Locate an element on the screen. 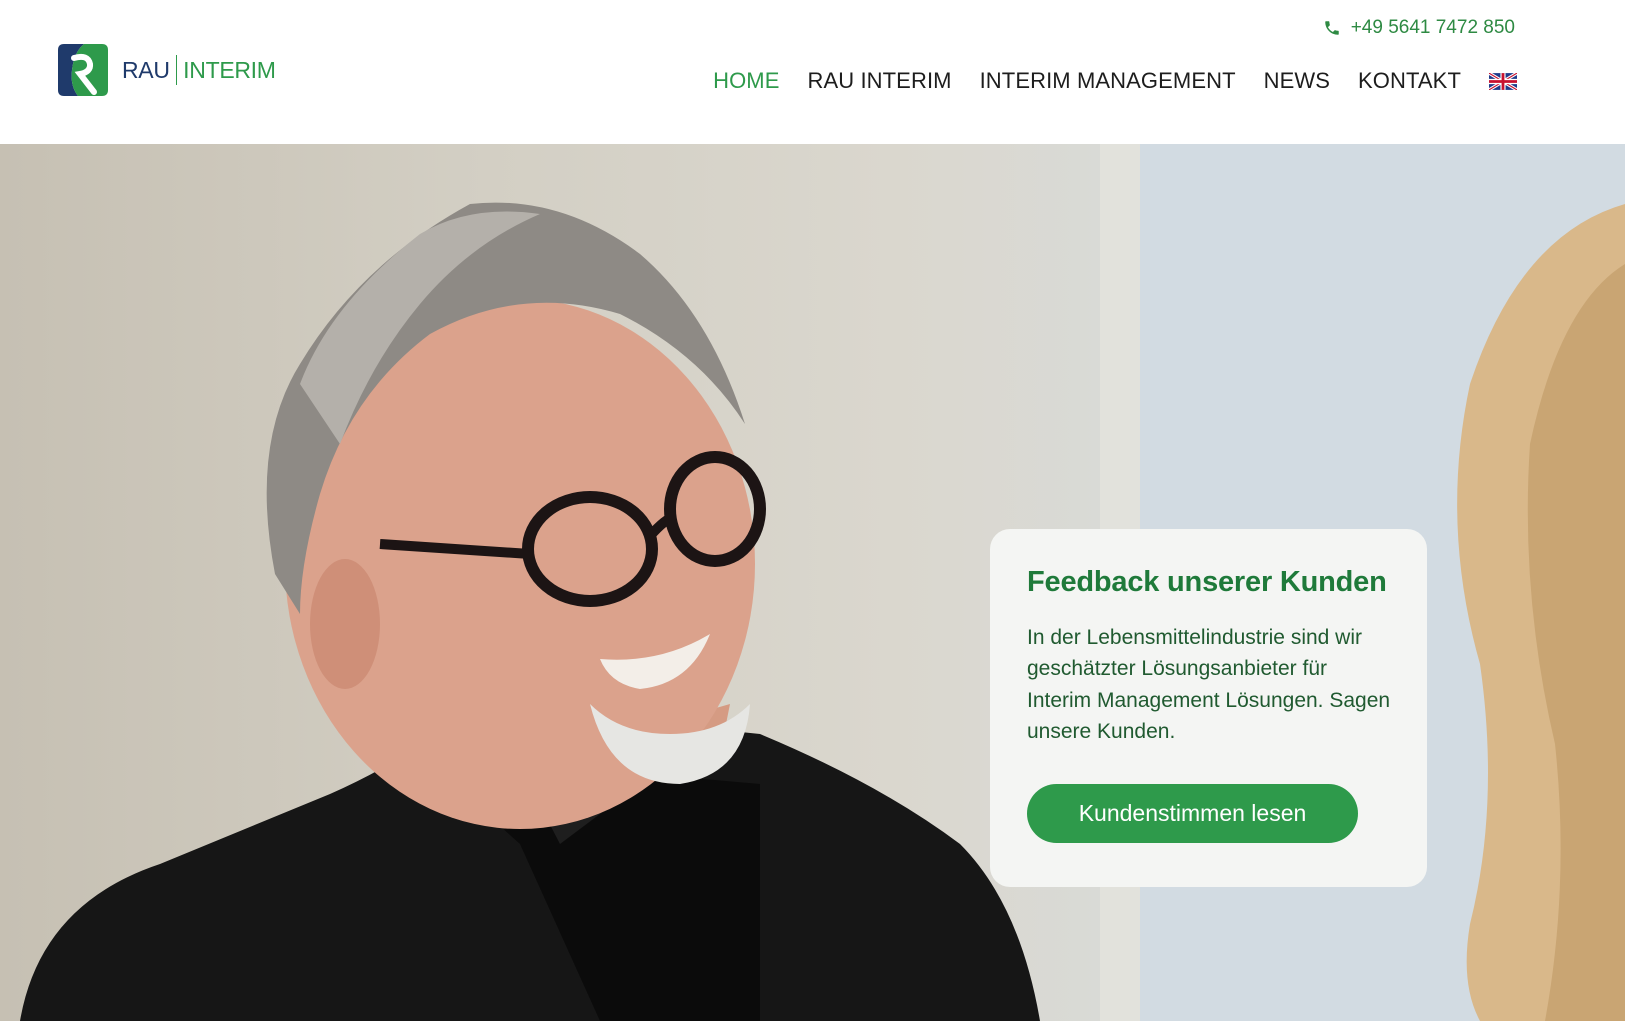 Image resolution: width=1625 pixels, height=1021 pixels. logo: RAU INTERIM is located at coordinates (165, 70).